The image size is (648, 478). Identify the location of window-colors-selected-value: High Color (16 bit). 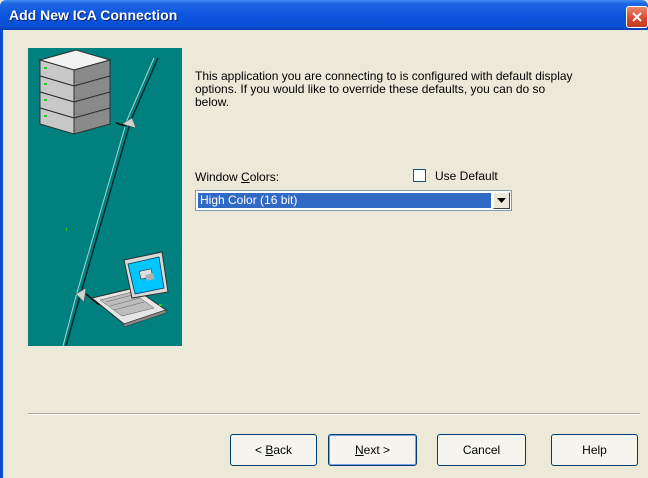
(344, 200).